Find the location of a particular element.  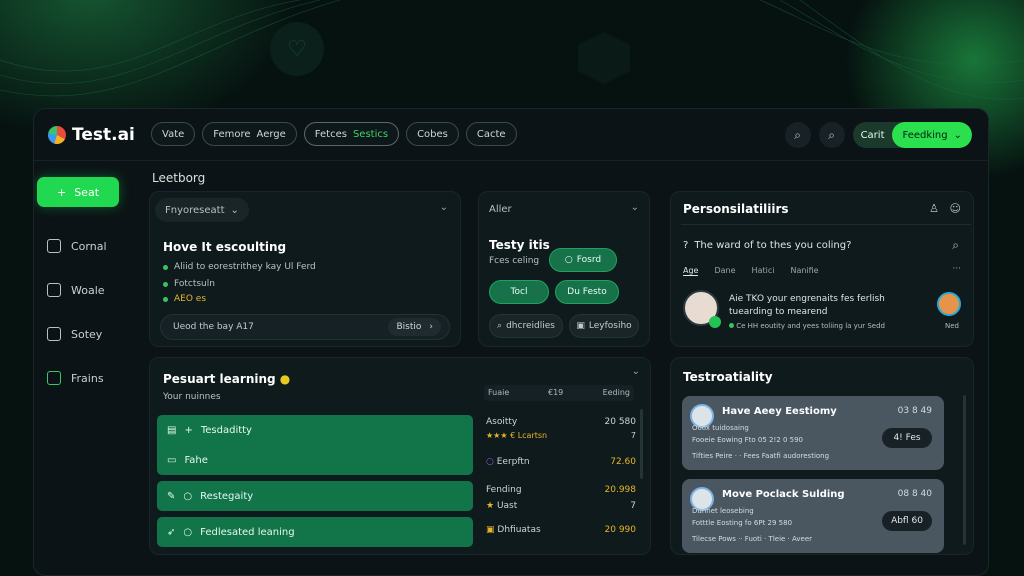

tab-5: Cacte is located at coordinates (491, 134).